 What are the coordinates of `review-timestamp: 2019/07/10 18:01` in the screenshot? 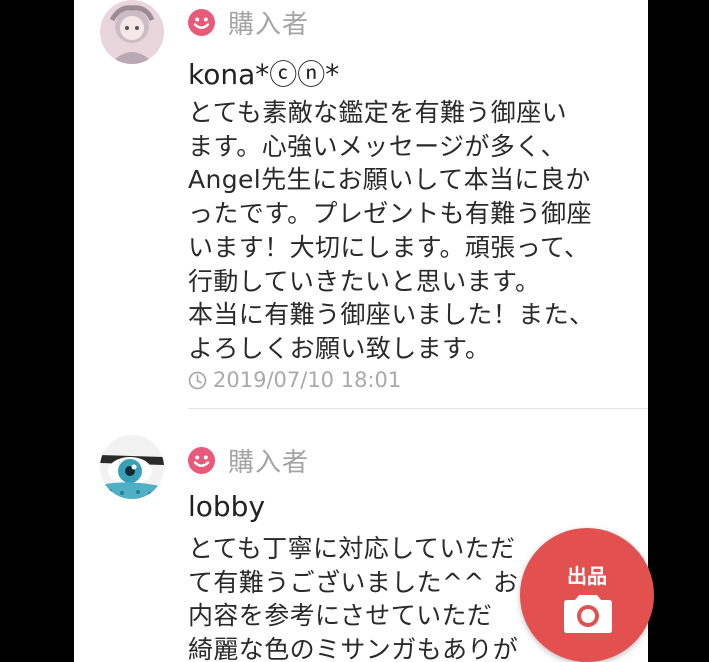 It's located at (294, 380).